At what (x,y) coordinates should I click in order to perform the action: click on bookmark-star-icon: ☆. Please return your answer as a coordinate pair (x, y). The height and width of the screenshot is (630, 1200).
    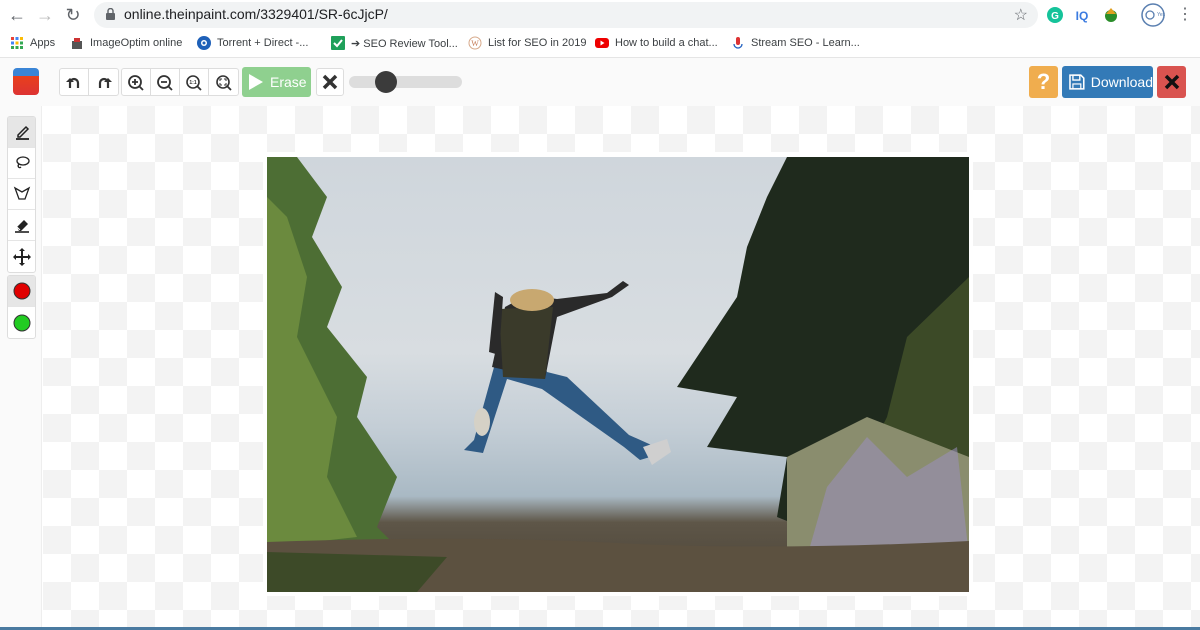
    Looking at the image, I should click on (1021, 15).